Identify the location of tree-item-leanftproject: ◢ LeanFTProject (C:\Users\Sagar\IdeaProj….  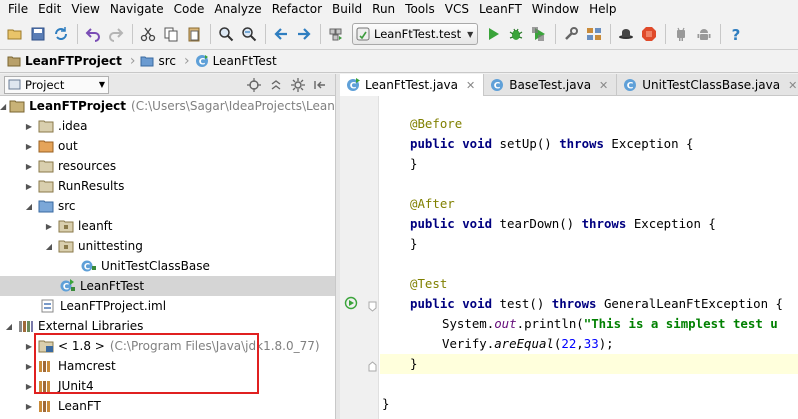
(167, 106).